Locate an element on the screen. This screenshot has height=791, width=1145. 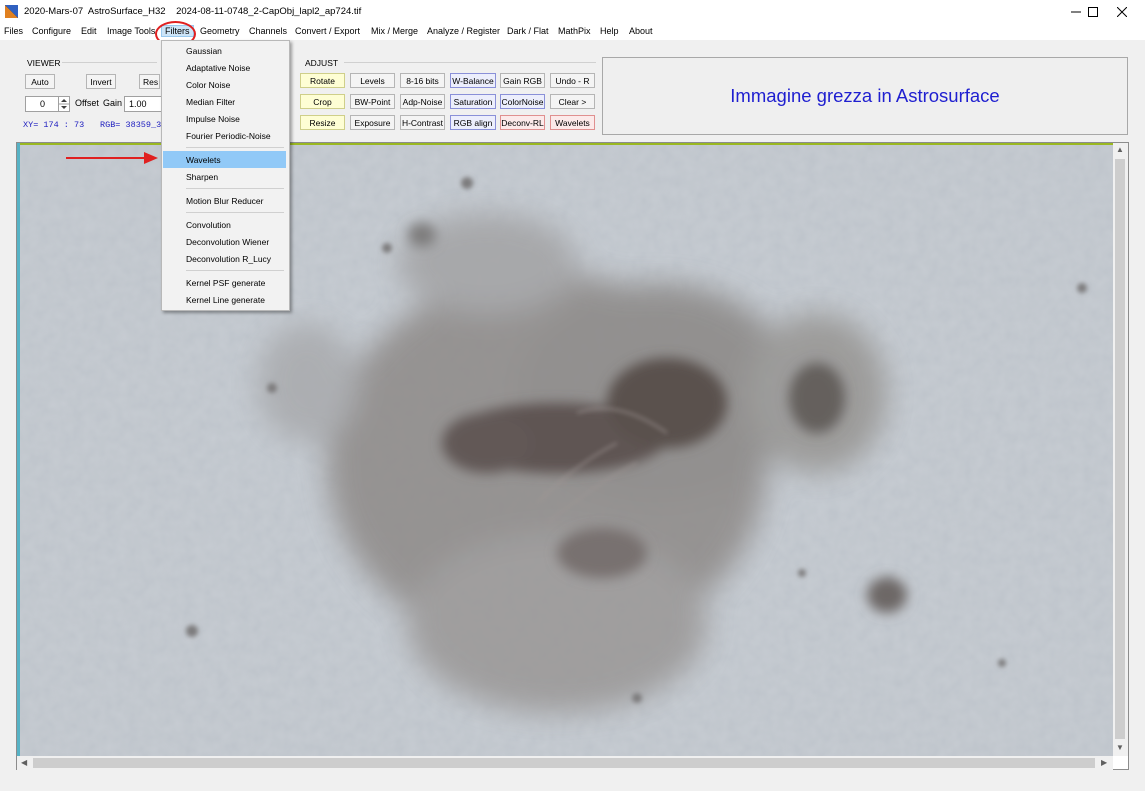
saturation-button: Saturation is located at coordinates (473, 101).